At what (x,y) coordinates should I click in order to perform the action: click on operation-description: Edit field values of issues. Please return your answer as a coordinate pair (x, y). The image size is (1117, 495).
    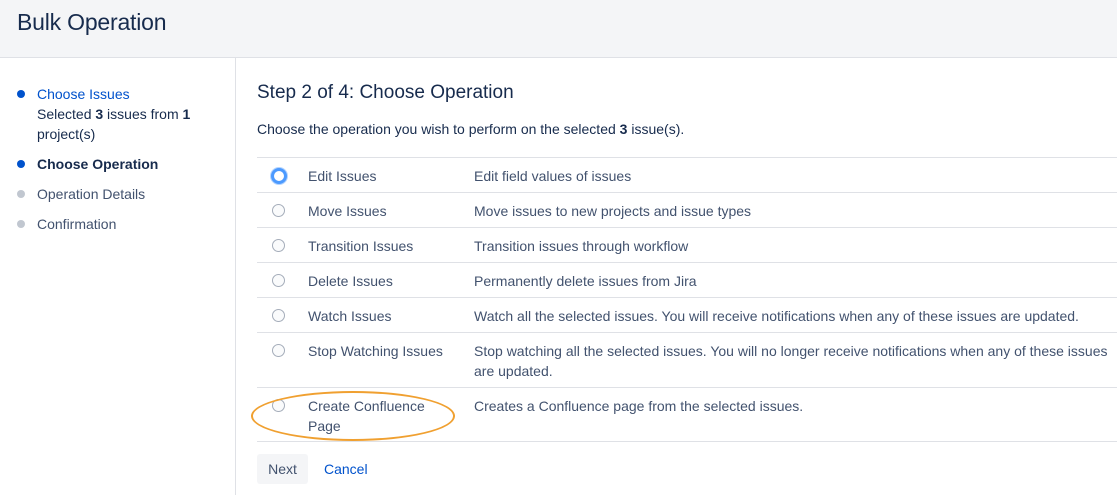
    Looking at the image, I should click on (553, 176).